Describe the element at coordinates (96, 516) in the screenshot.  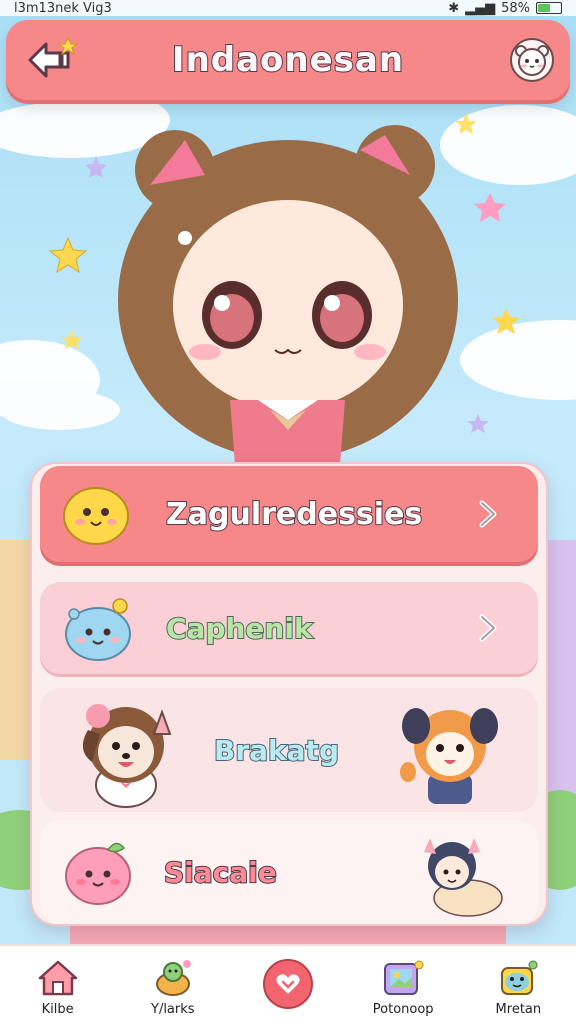
I see `yellow-blob-icon` at that location.